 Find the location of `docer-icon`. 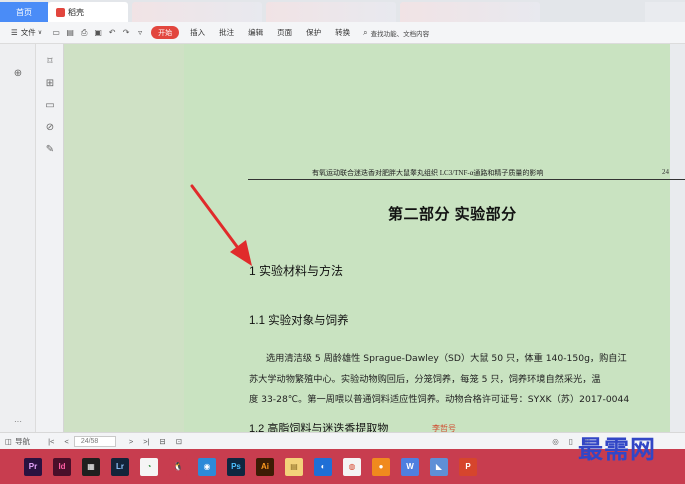

docer-icon is located at coordinates (60, 12).